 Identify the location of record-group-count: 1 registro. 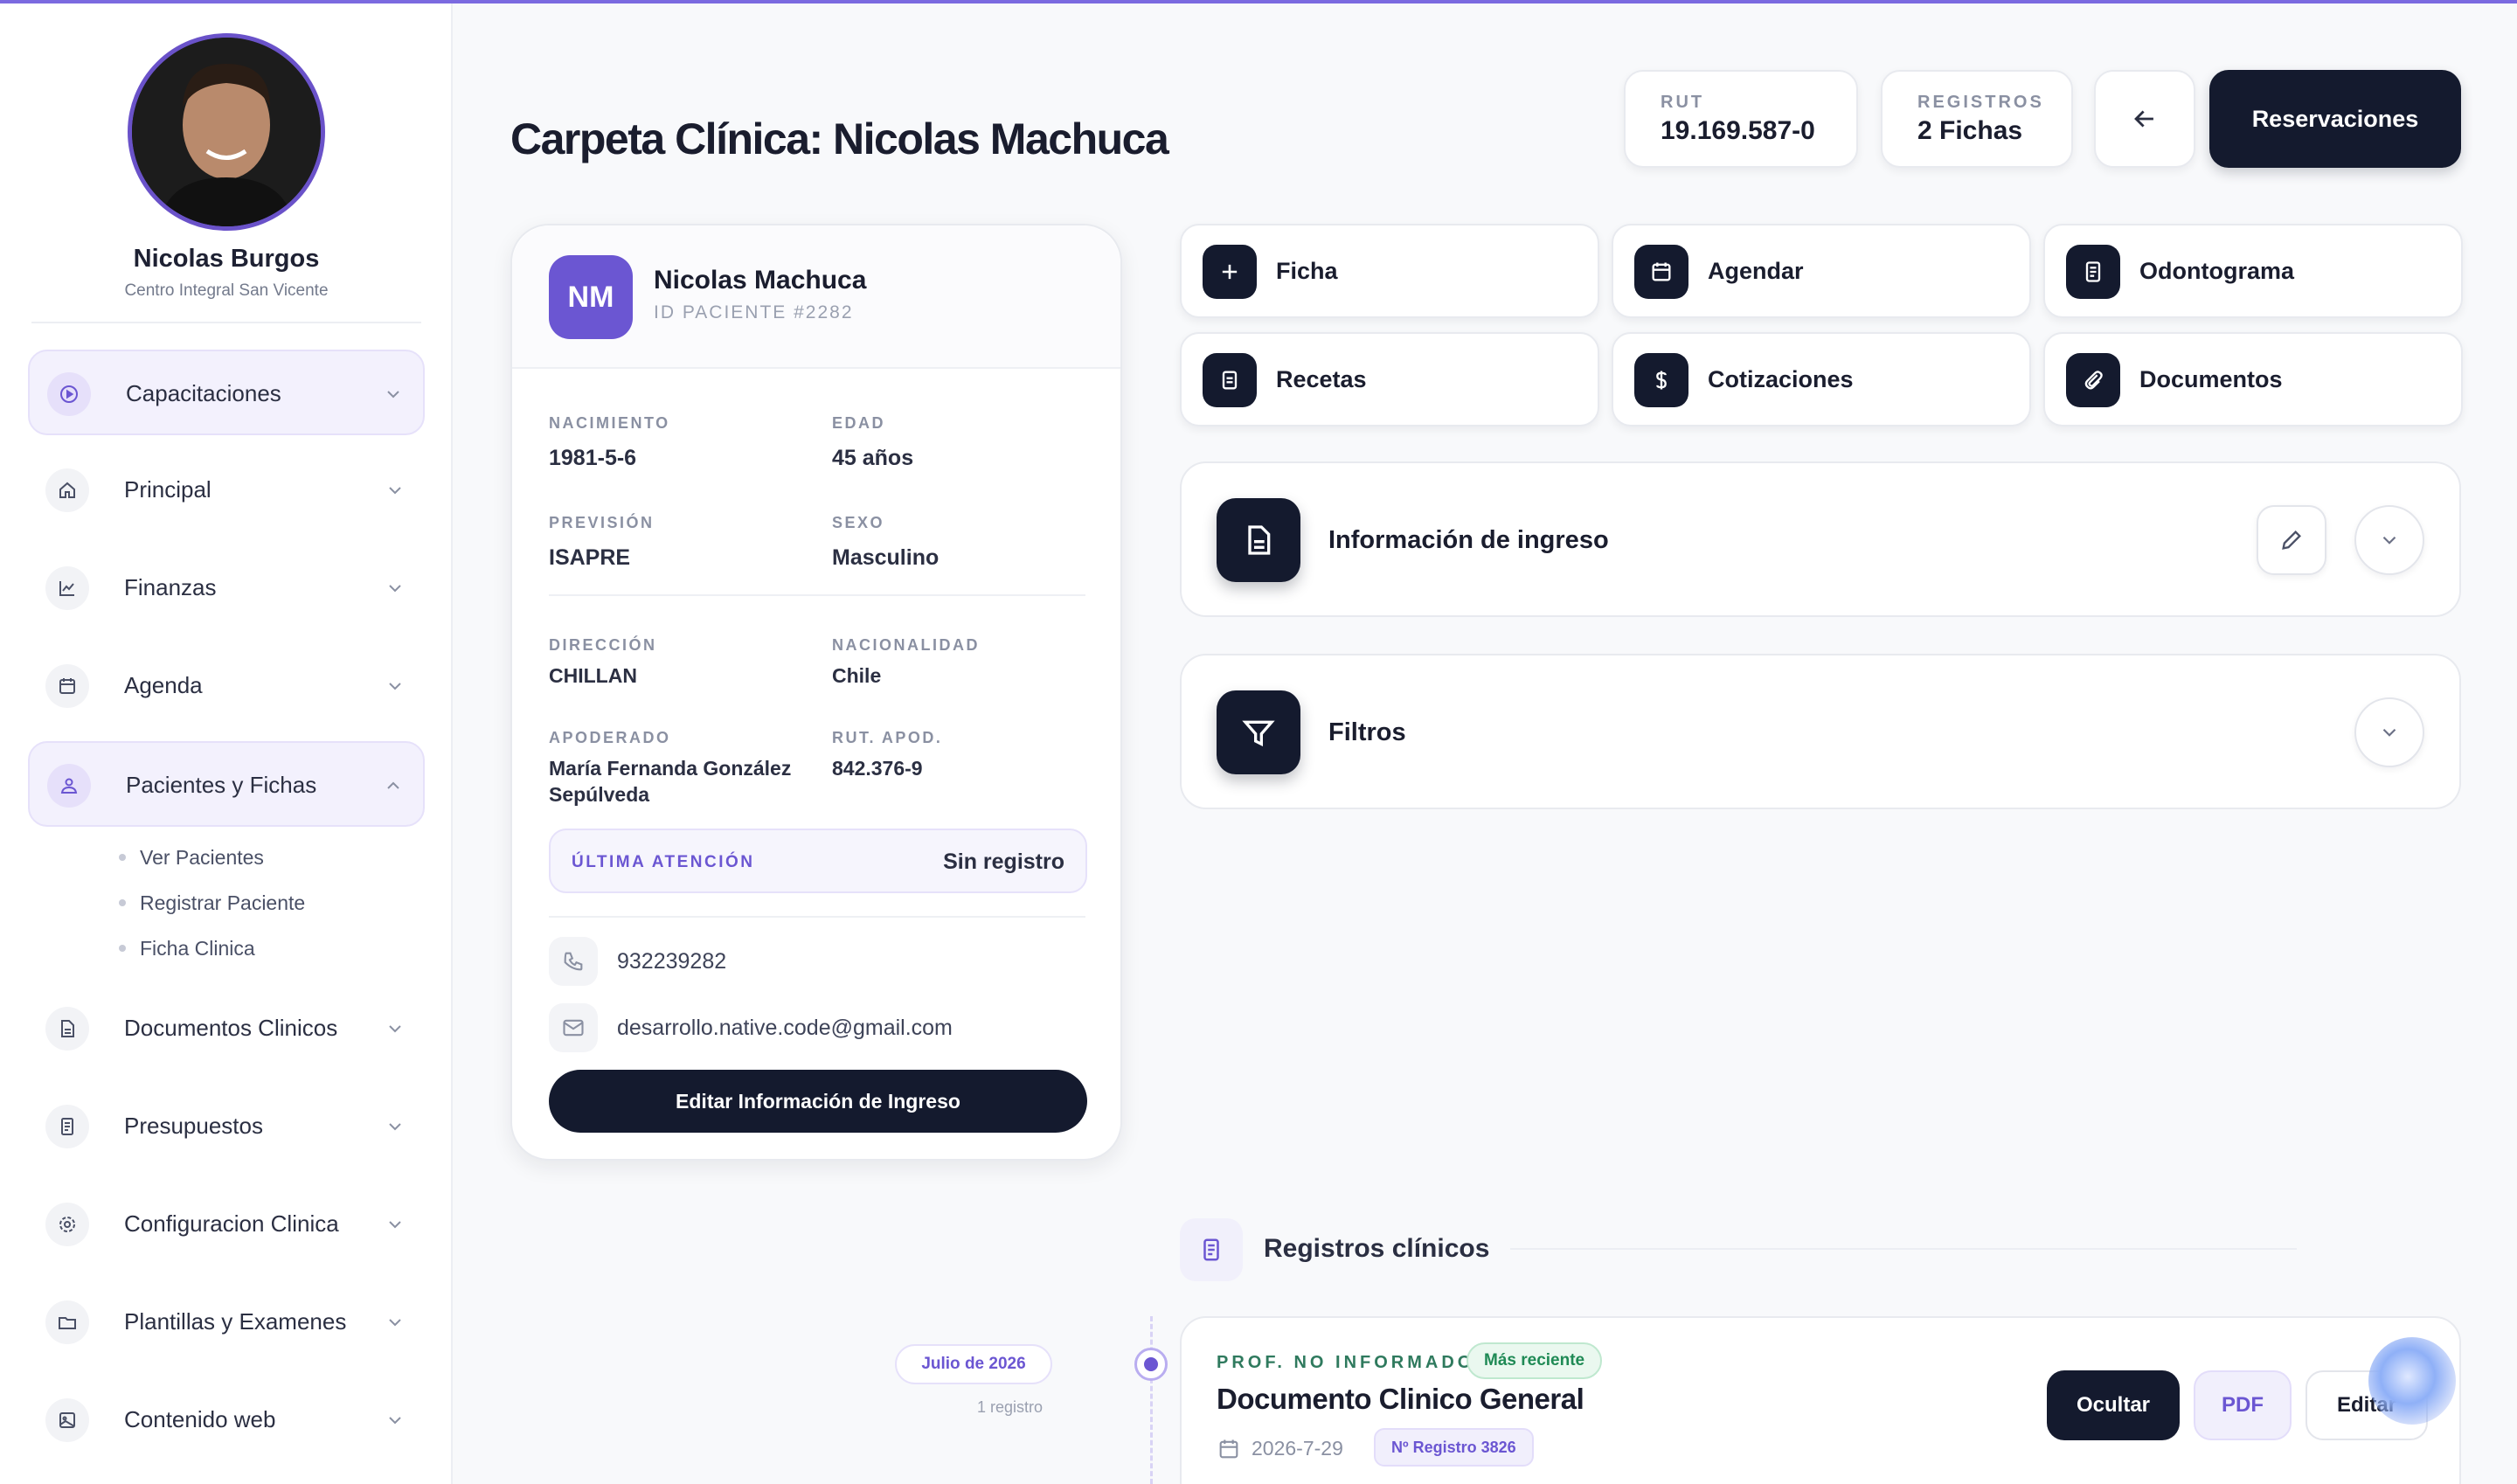
(1010, 1407).